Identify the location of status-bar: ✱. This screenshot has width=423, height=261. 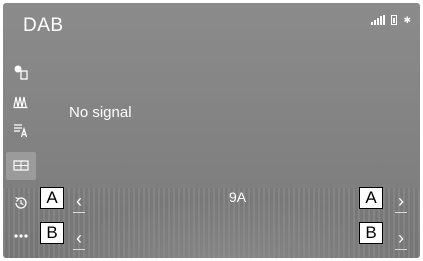
(391, 20).